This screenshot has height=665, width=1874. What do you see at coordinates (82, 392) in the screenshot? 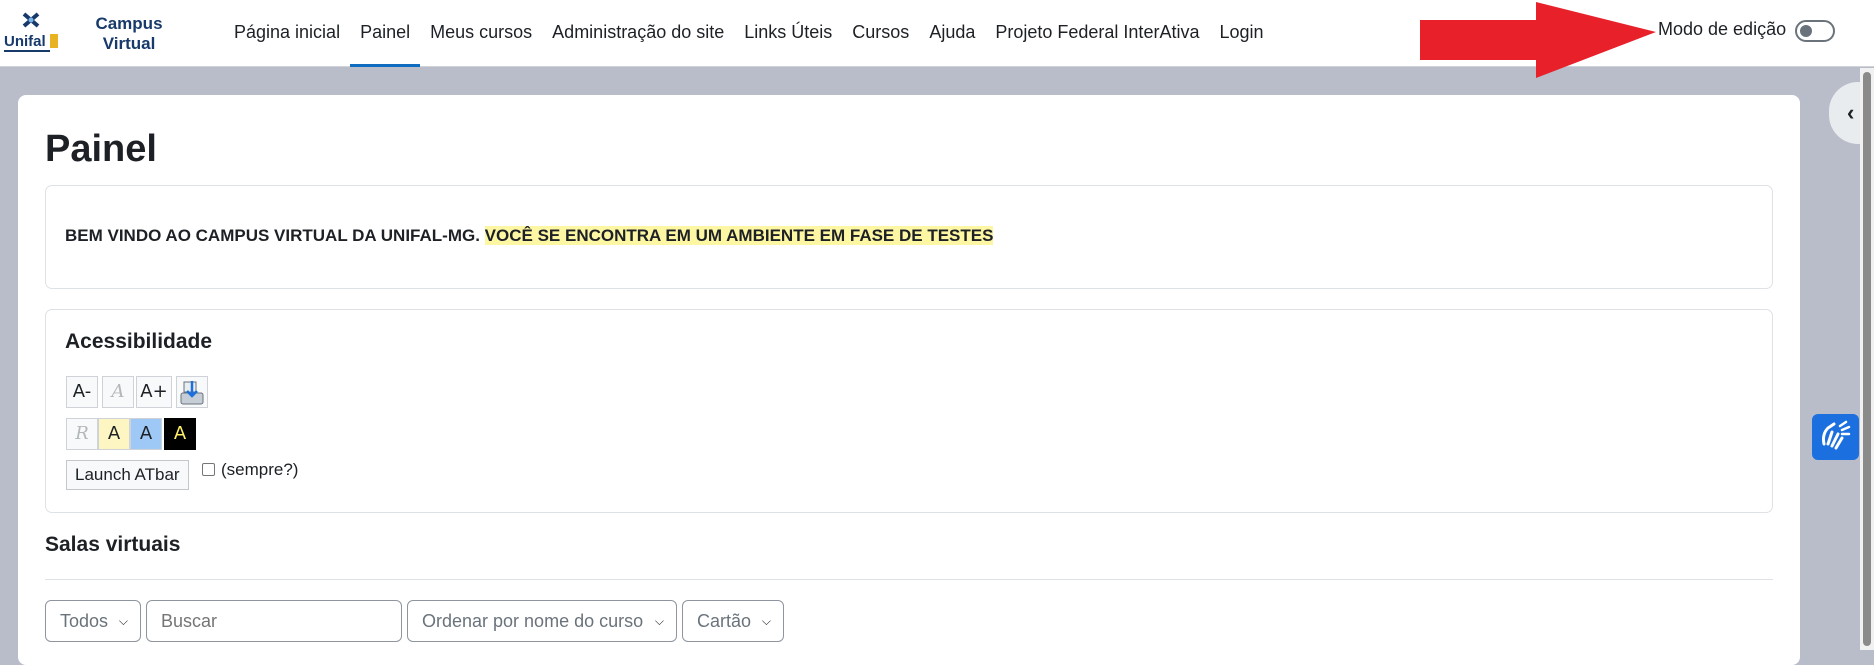
I see `decrease-font-button: A-` at bounding box center [82, 392].